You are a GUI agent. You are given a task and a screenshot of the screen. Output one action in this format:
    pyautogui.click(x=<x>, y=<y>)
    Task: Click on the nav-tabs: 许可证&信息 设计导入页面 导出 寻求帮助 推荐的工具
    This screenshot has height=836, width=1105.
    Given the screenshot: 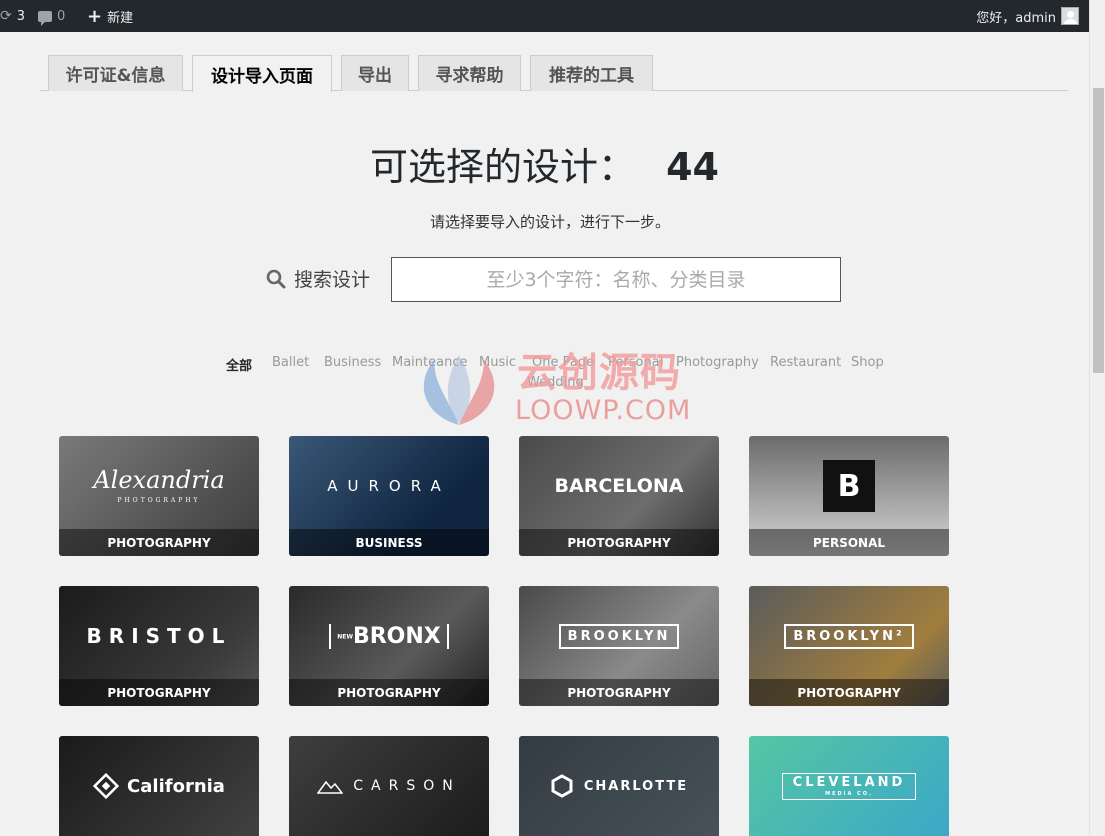 What is the action you would take?
    pyautogui.click(x=554, y=73)
    